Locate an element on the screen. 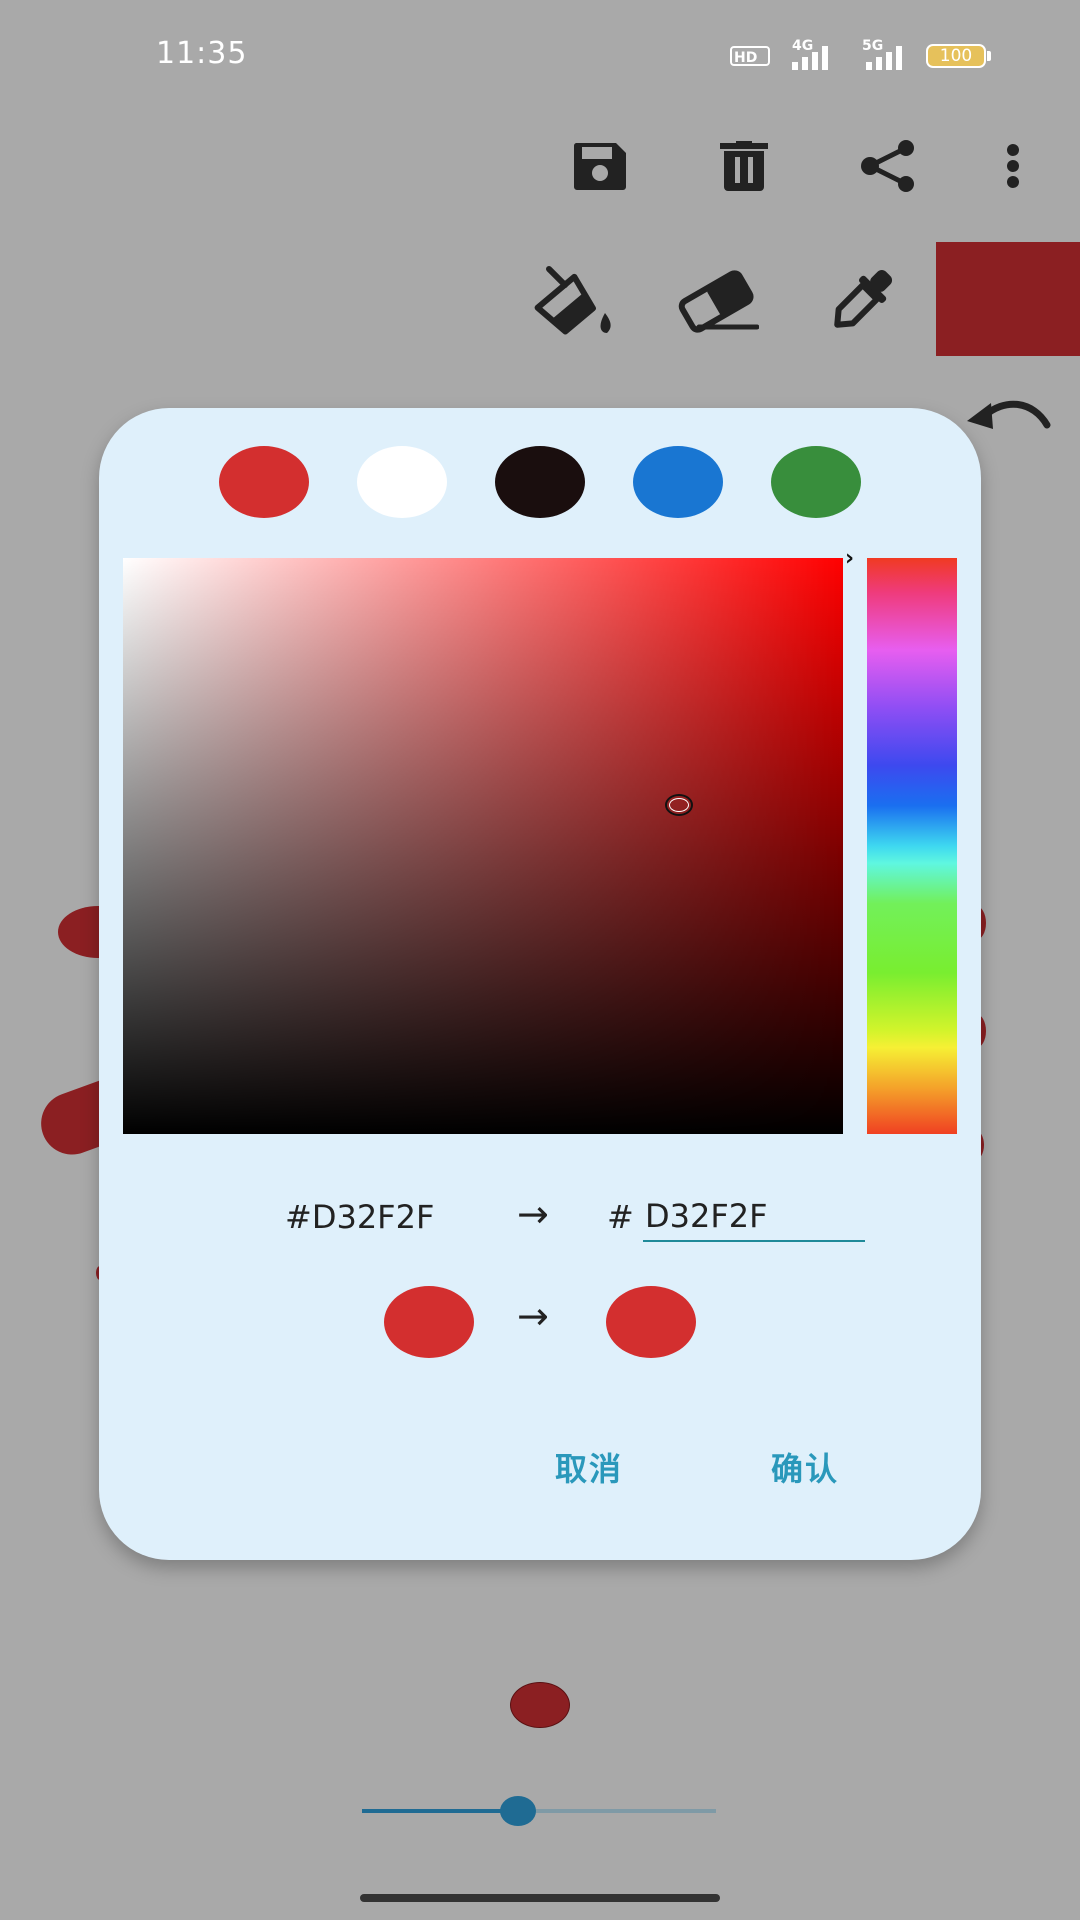  preset-color-white is located at coordinates (402, 482).